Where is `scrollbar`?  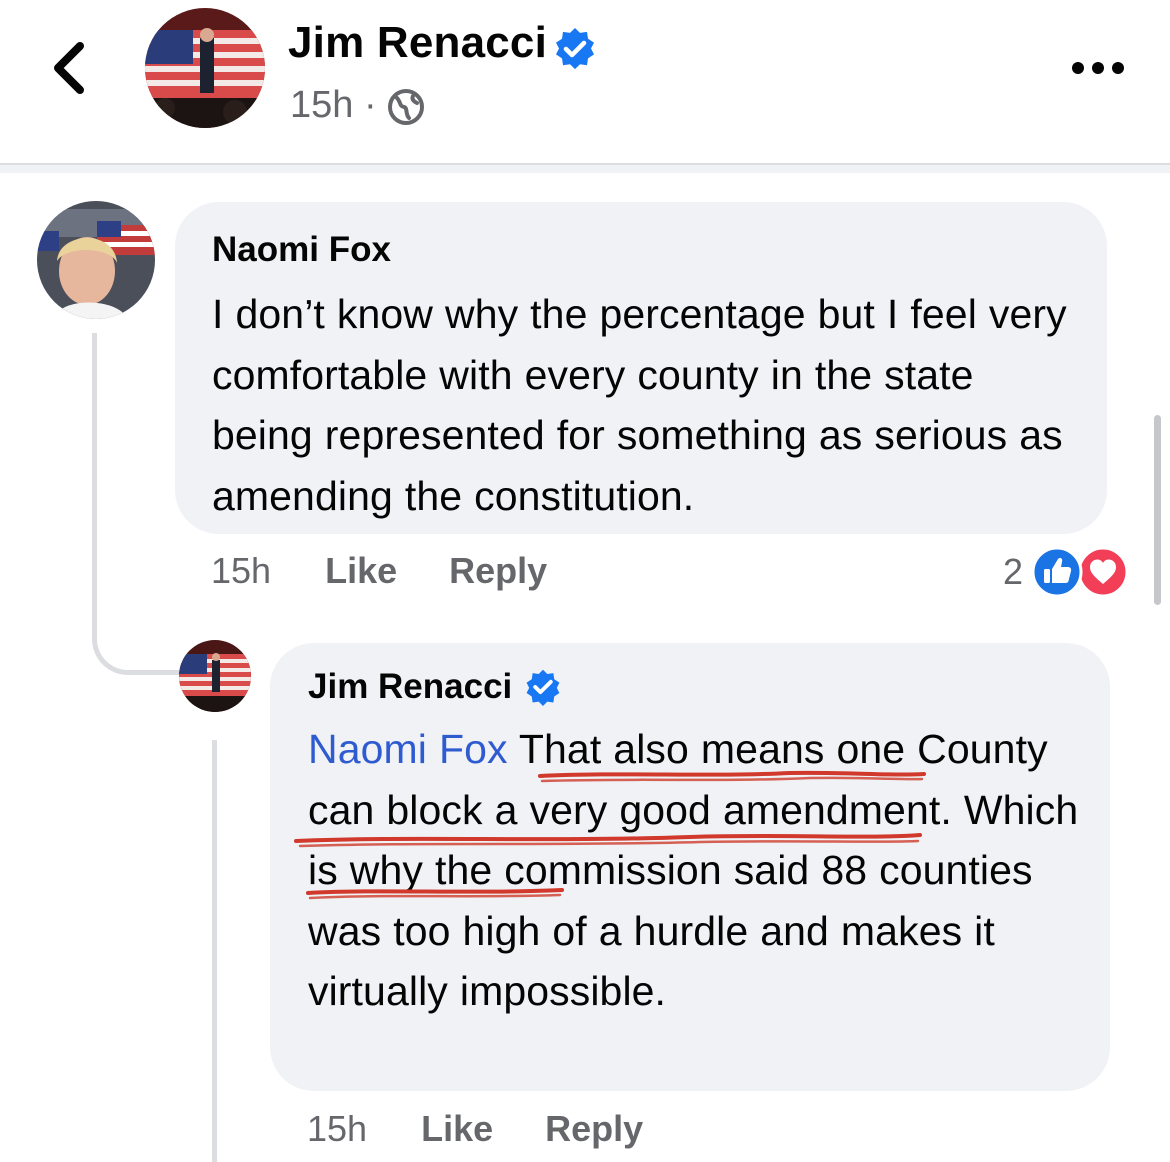
scrollbar is located at coordinates (1157, 510).